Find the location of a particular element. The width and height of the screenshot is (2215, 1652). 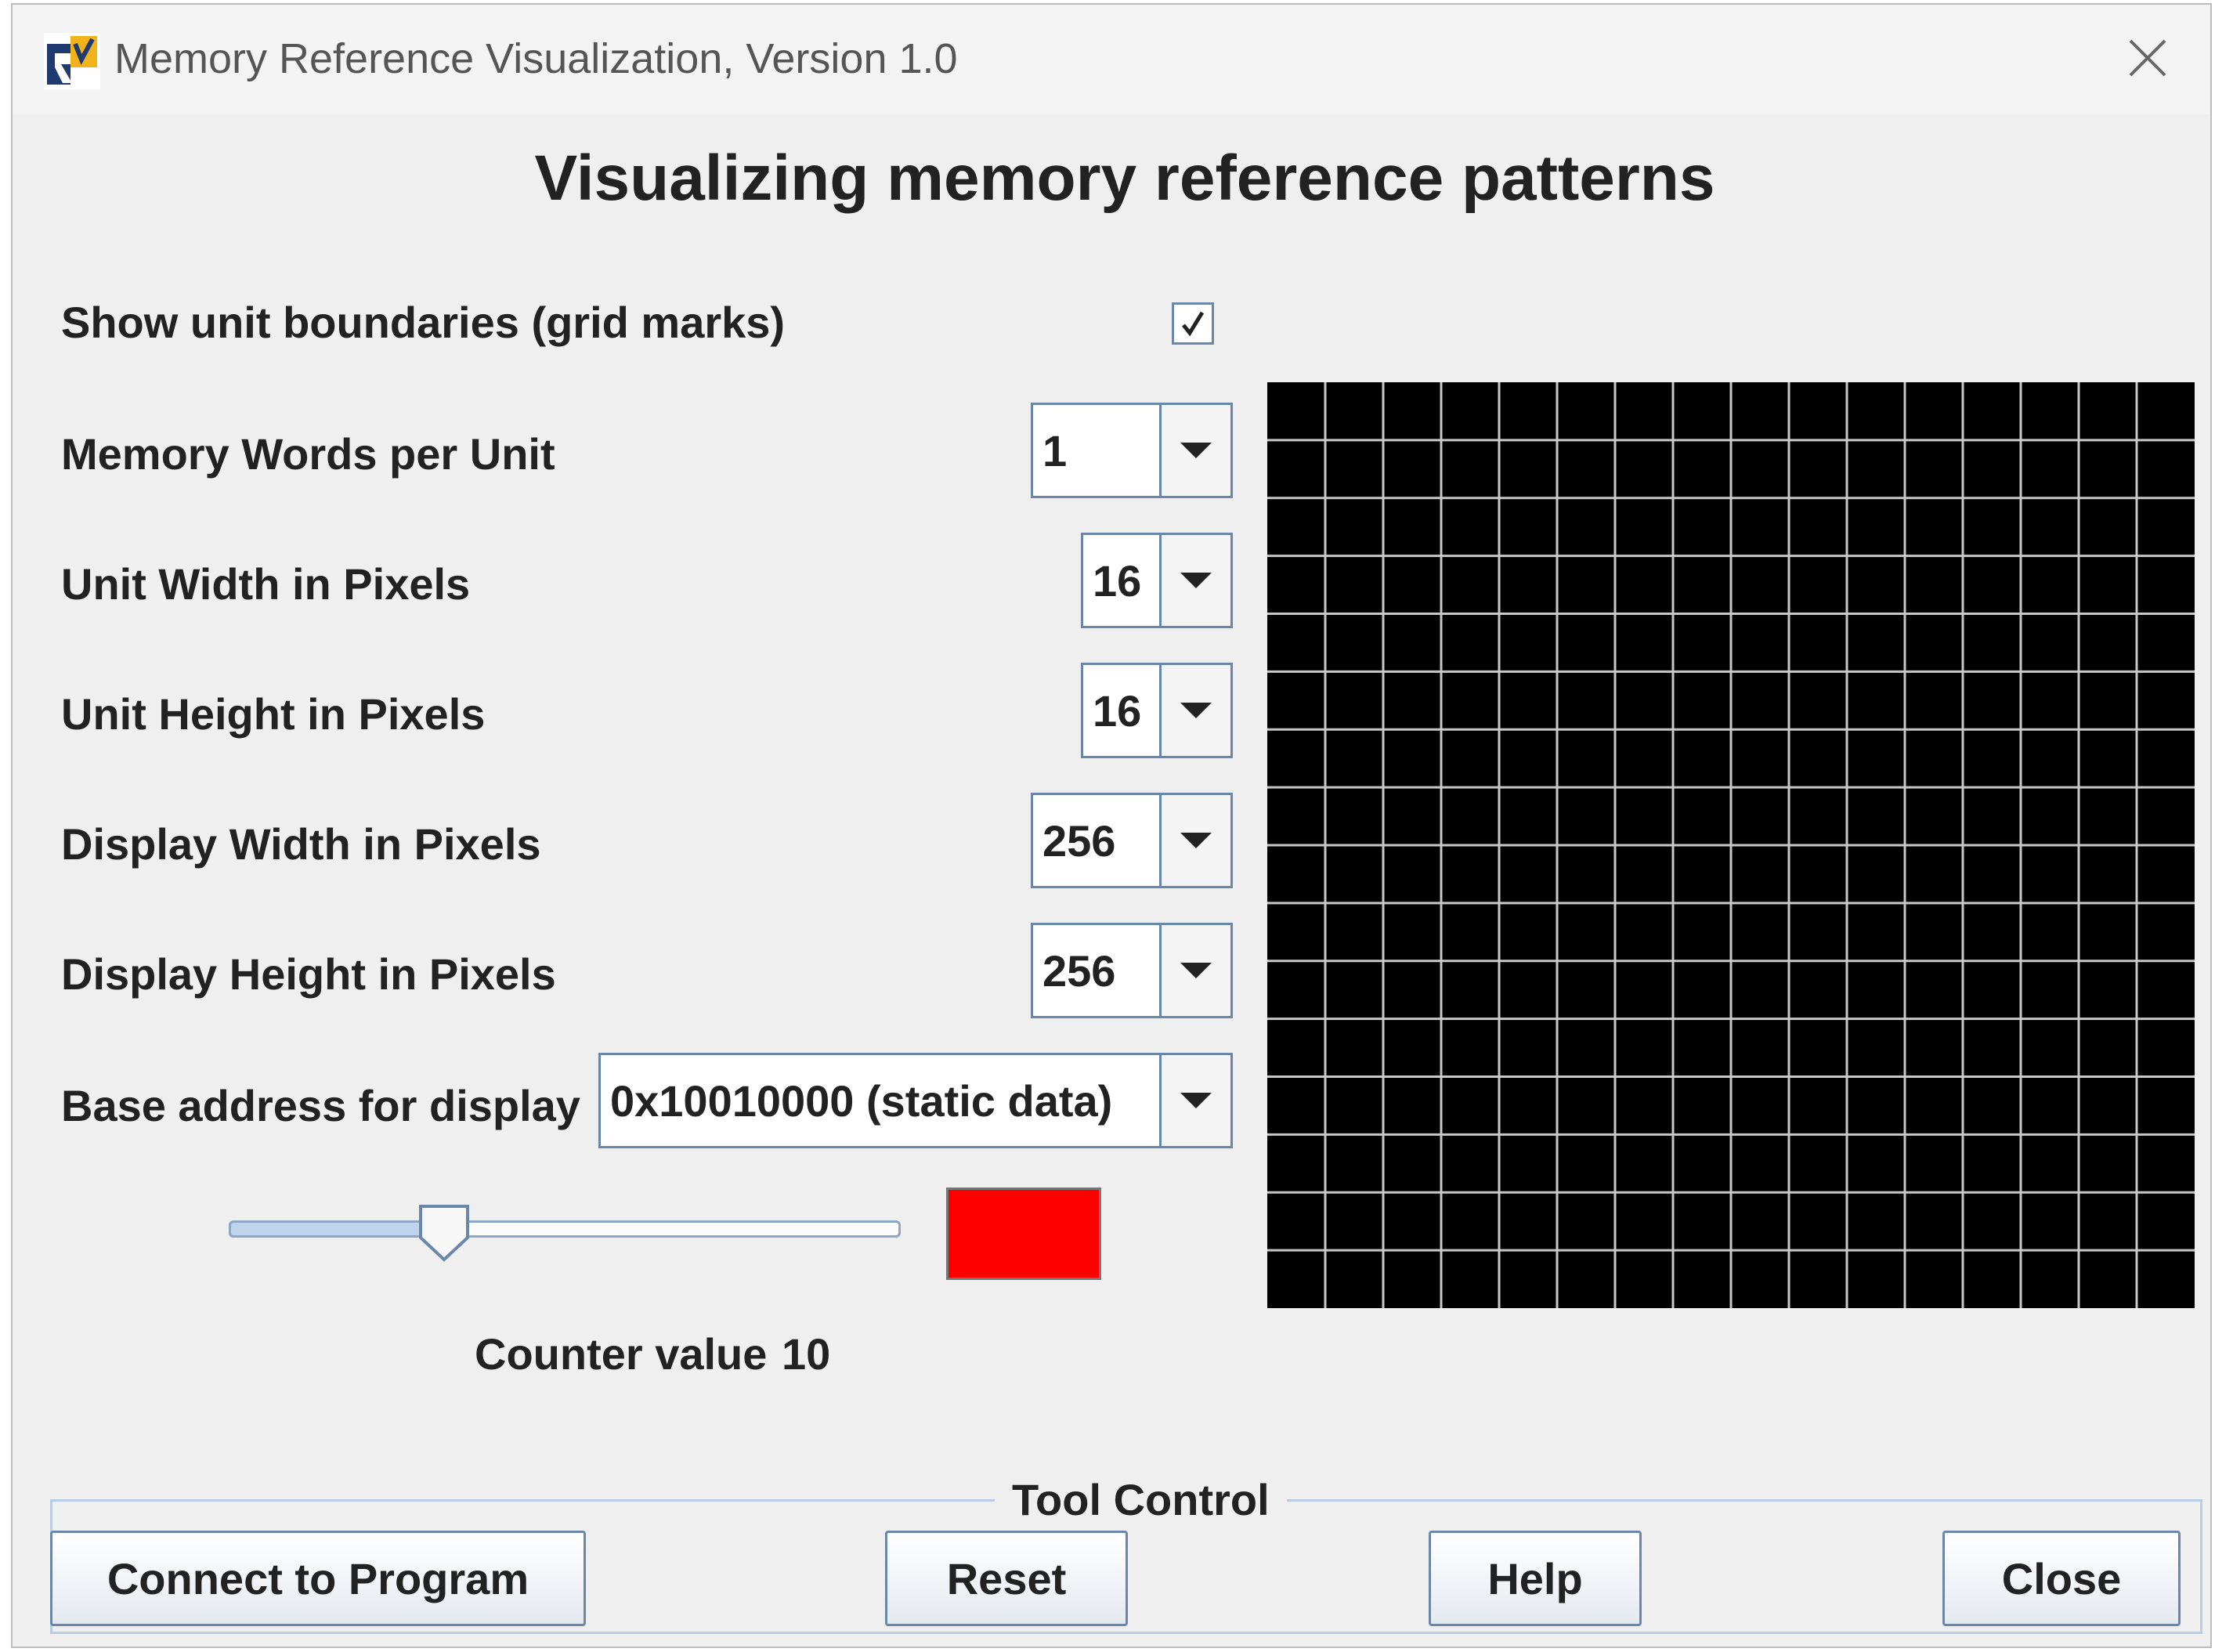

close-icon is located at coordinates (2148, 58).